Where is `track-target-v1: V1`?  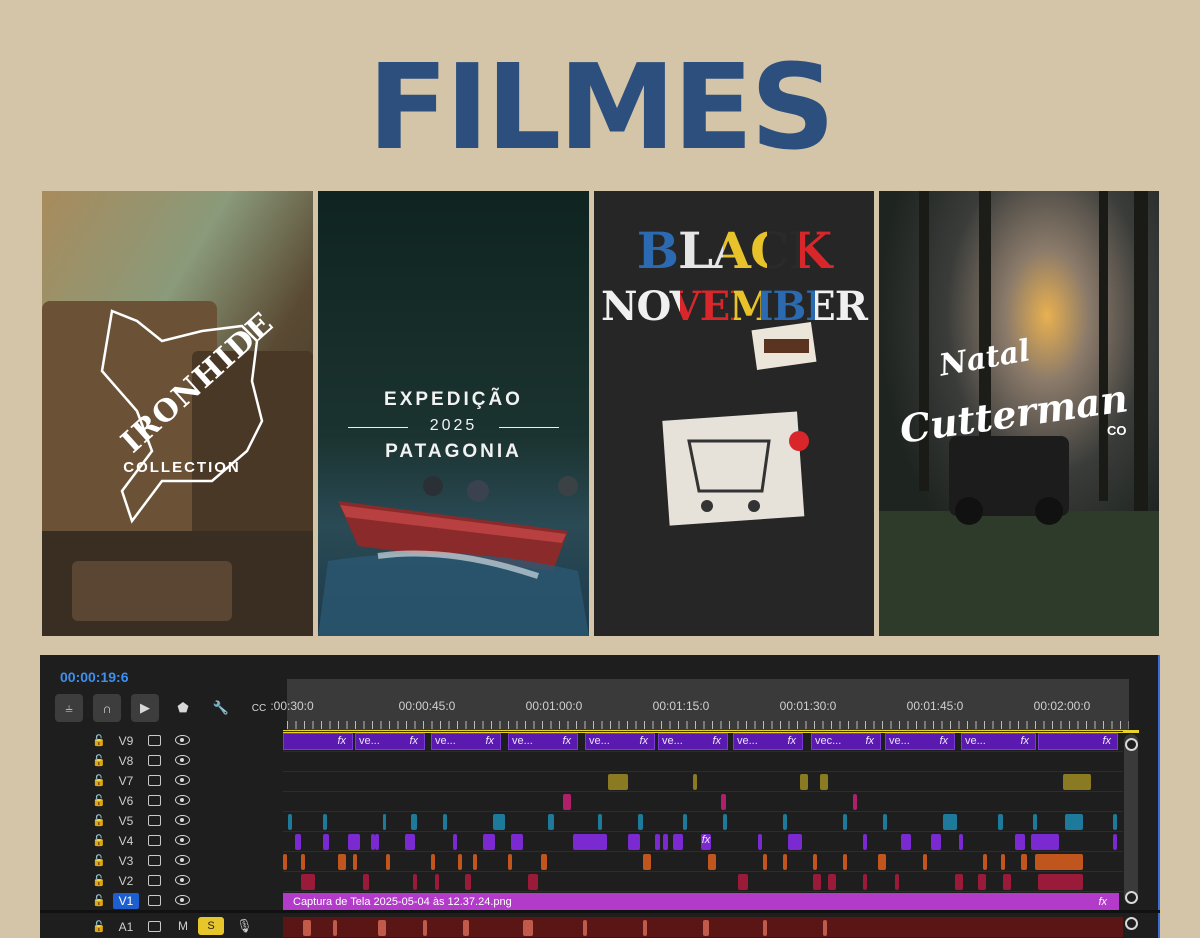
track-target-v1: V1 is located at coordinates (126, 901).